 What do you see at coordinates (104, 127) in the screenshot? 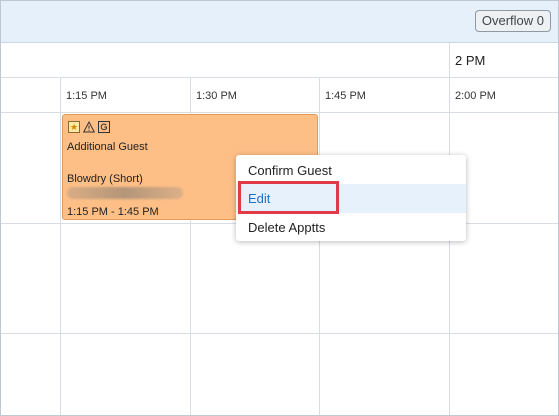
I see `g-badge-icon` at bounding box center [104, 127].